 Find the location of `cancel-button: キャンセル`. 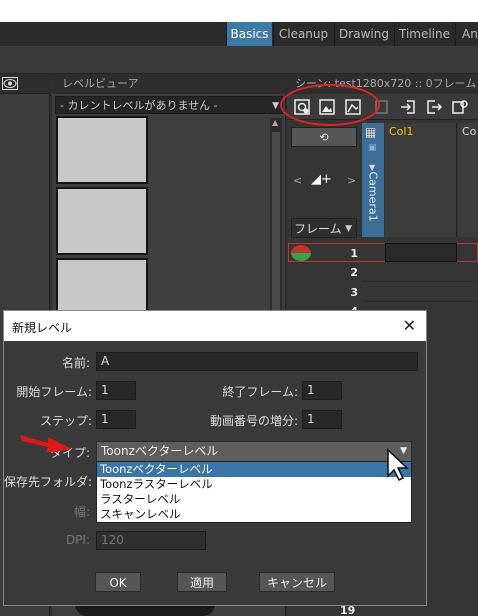

cancel-button: キャンセル is located at coordinates (297, 582).